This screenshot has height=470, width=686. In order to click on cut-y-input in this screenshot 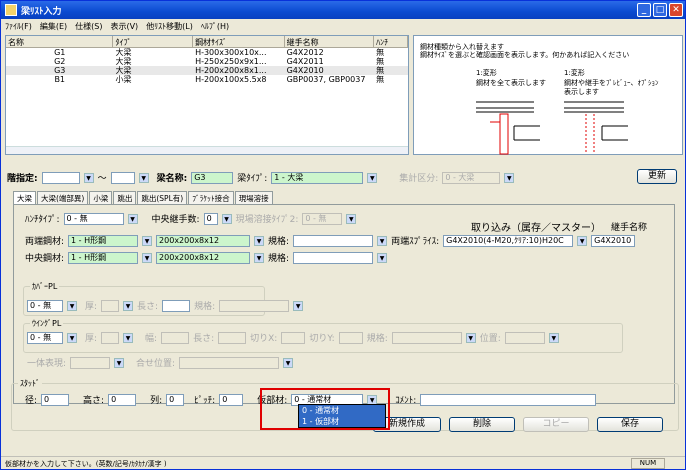, I will do `click(350, 337)`.